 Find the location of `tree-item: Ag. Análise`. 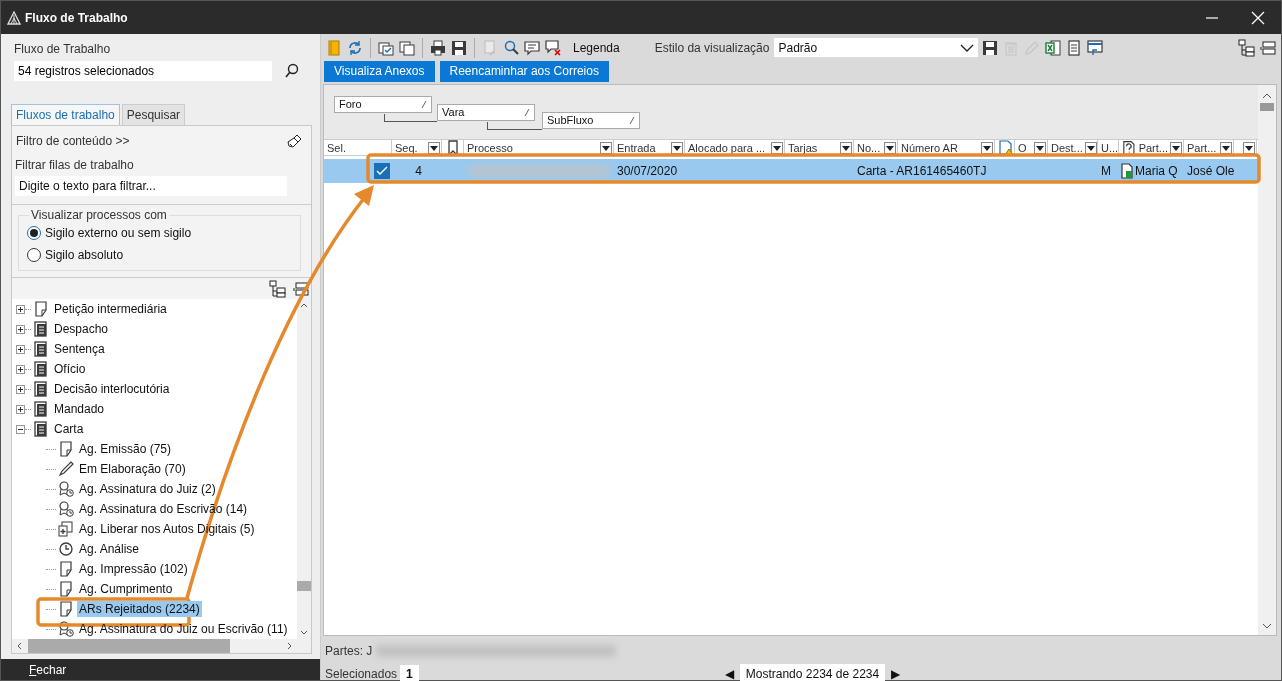

tree-item: Ag. Análise is located at coordinates (109, 549).